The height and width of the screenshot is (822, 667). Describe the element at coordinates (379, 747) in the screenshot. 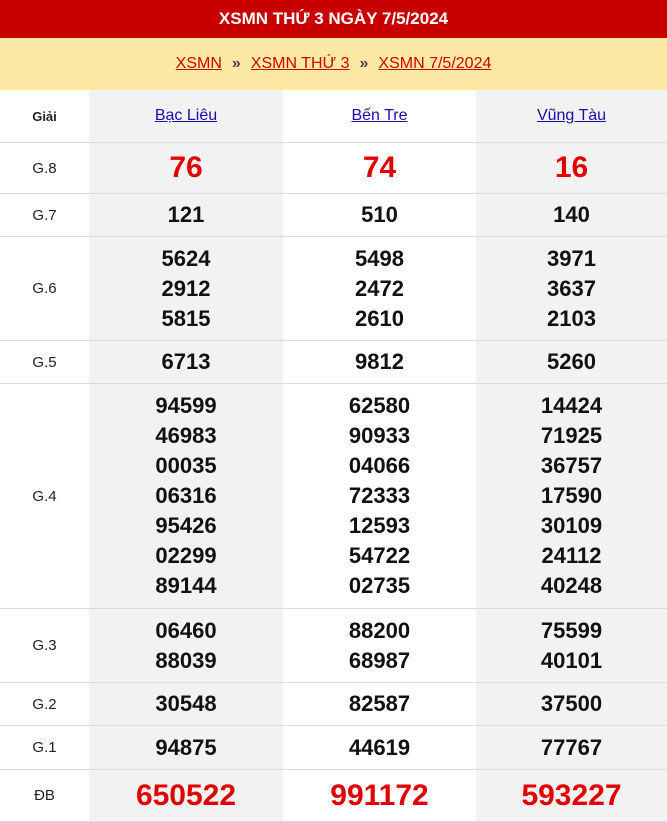

I see `prize-number: 44619` at that location.